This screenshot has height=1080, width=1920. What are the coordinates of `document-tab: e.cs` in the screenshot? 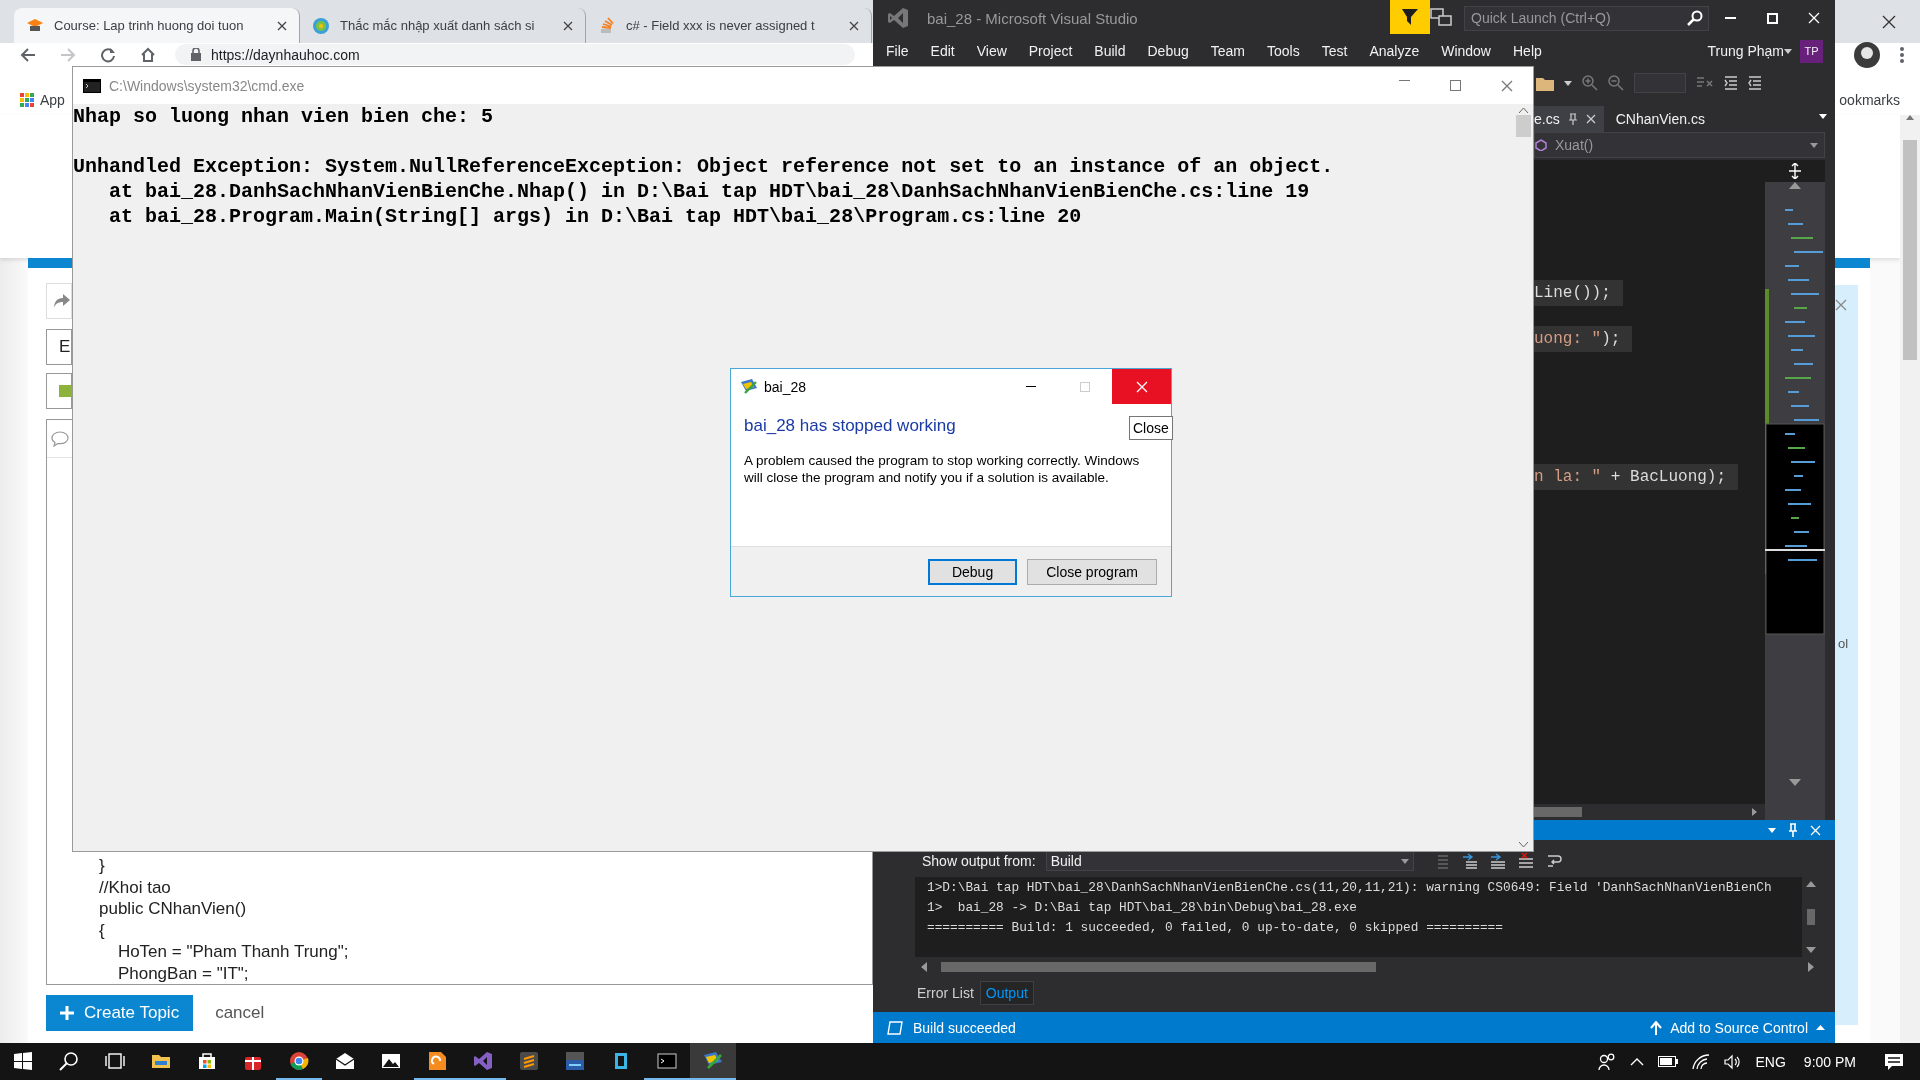 It's located at (1569, 119).